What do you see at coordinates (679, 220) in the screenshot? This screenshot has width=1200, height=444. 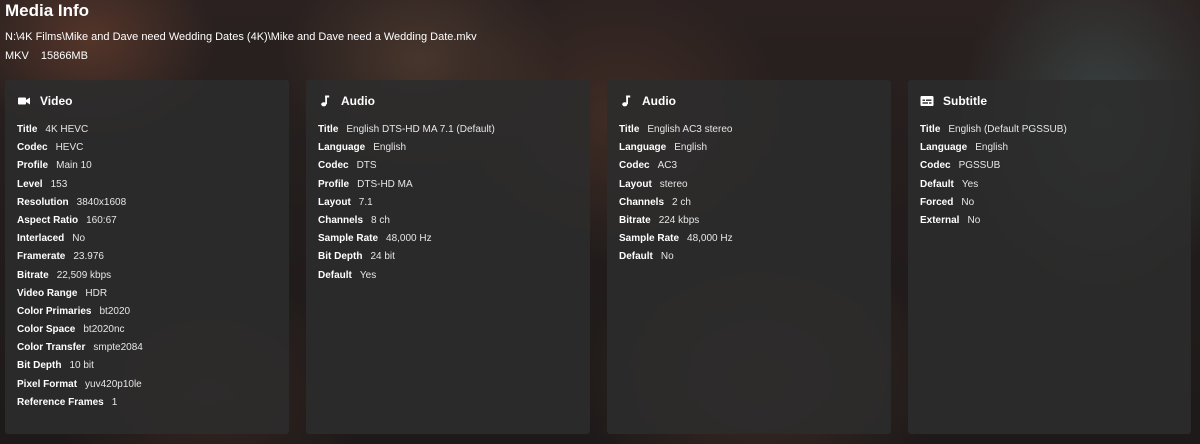 I see `property-value: 224 kbps` at bounding box center [679, 220].